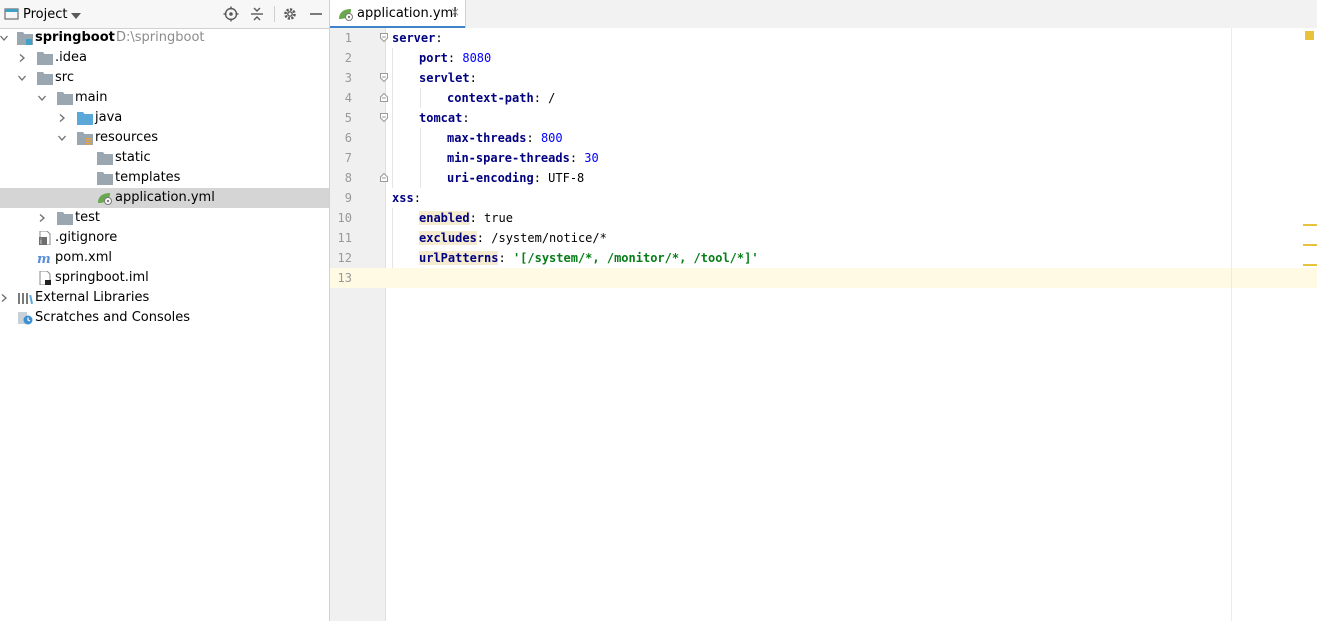 The image size is (1317, 621). What do you see at coordinates (164, 138) in the screenshot?
I see `tree-item-resources: resources` at bounding box center [164, 138].